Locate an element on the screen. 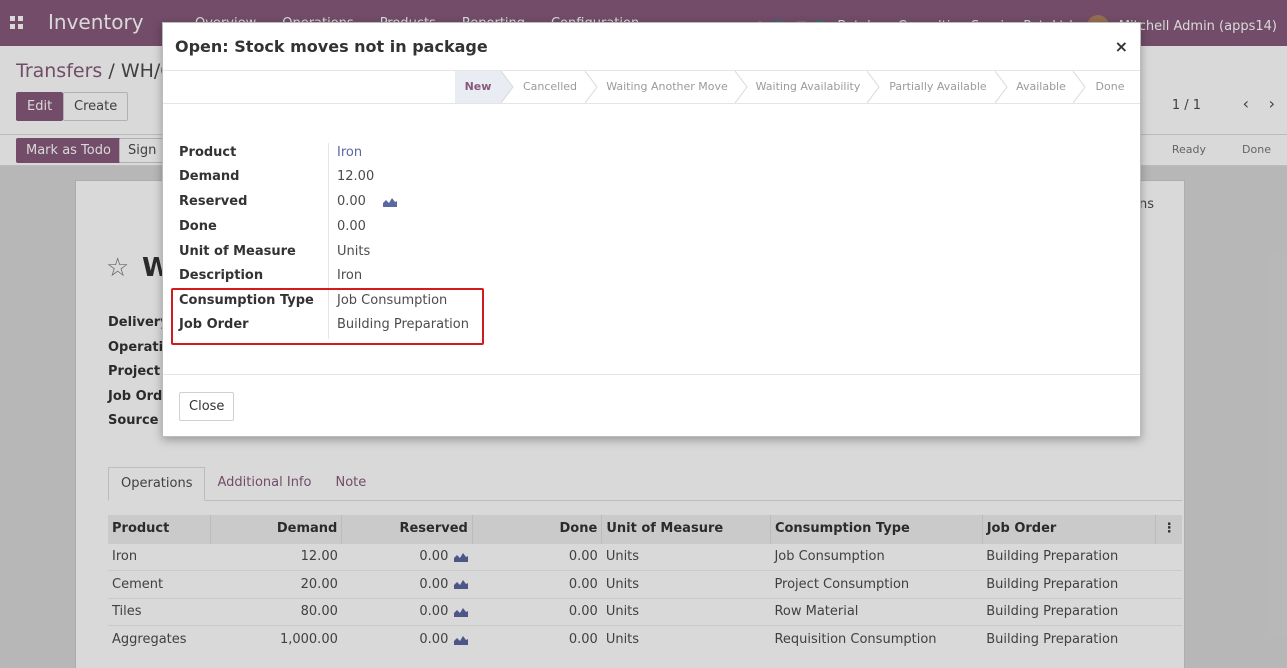 Image resolution: width=1287 pixels, height=668 pixels. dialog-header: Open: Stock moves not in package × is located at coordinates (651, 47).